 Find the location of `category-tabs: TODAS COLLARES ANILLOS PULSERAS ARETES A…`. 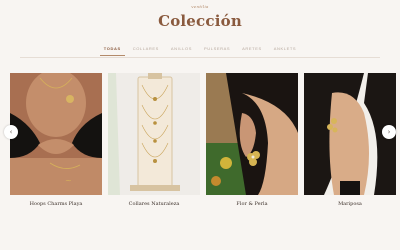

category-tabs: TODAS COLLARES ANILLOS PULSERAS ARETES A… is located at coordinates (200, 51).